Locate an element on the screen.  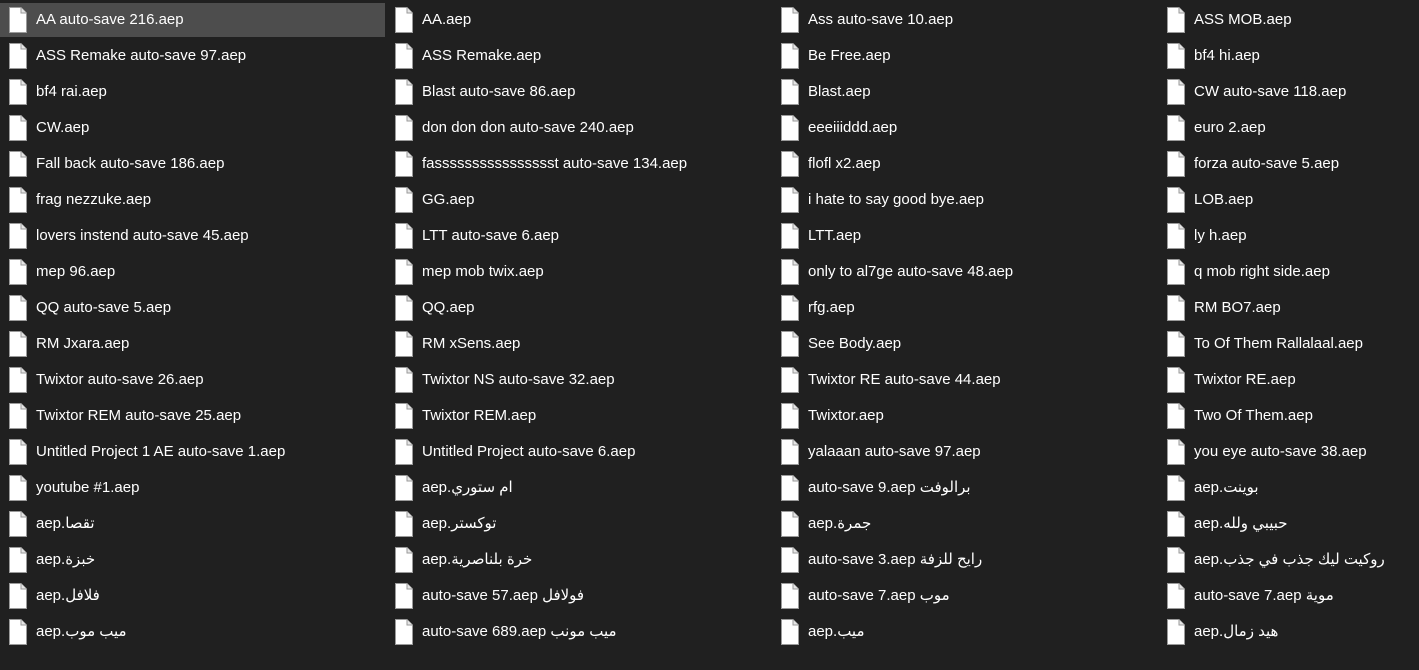
file-item: Twixtor RE.aep is located at coordinates (1288, 380).